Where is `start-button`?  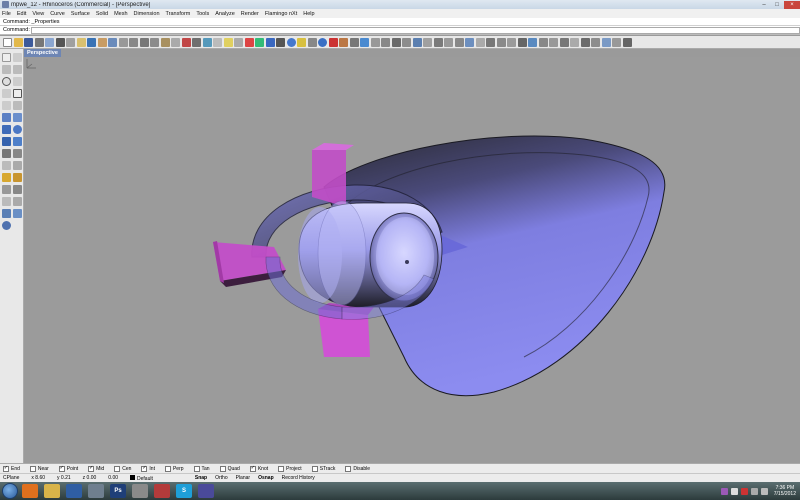 start-button is located at coordinates (10, 491).